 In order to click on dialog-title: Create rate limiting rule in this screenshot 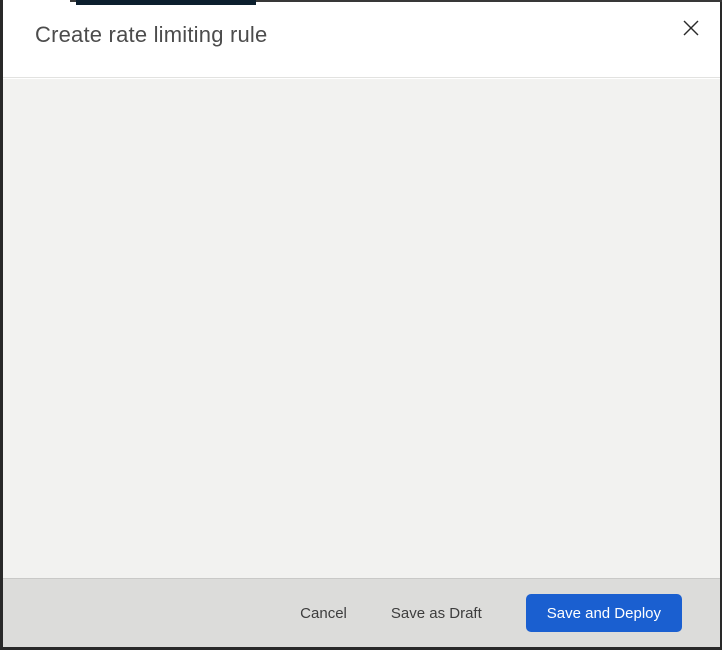, I will do `click(151, 34)`.